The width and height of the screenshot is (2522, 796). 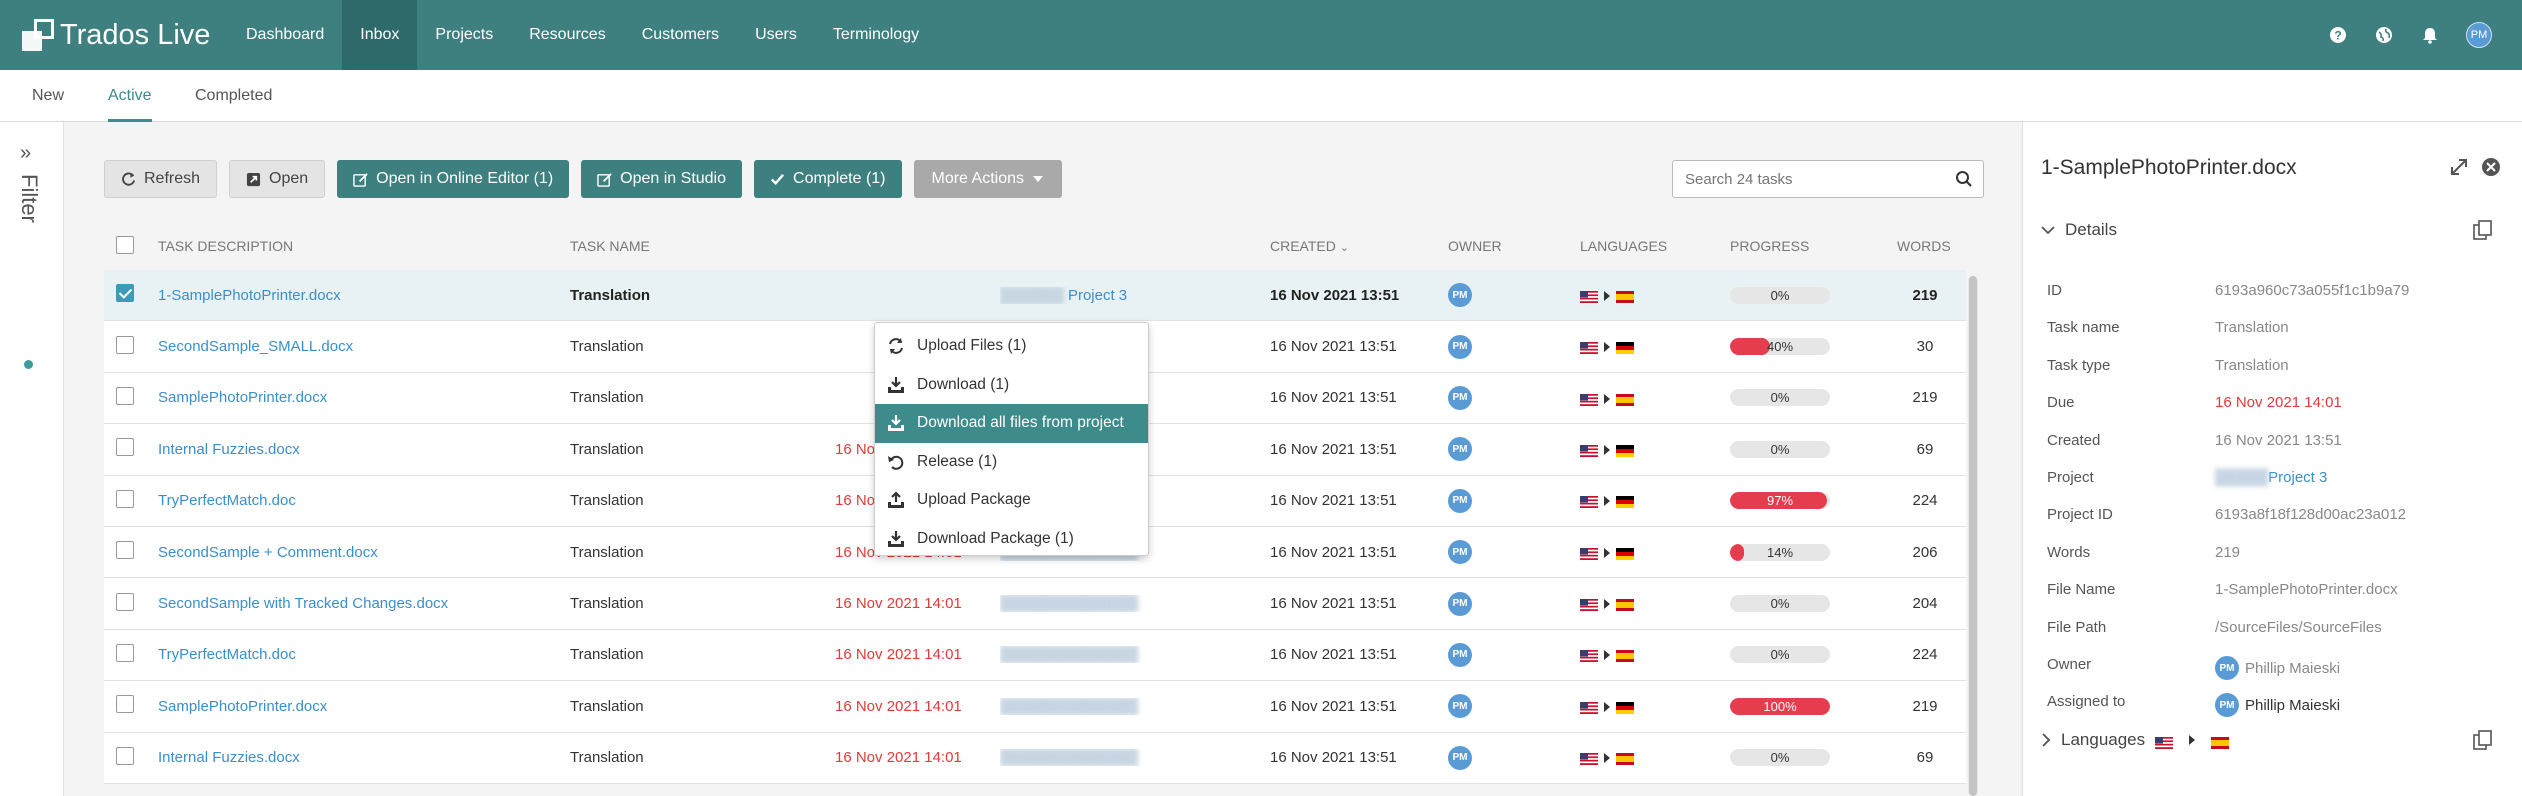 What do you see at coordinates (364, 246) in the screenshot?
I see `col-task-description: TASK DESCRIPTION` at bounding box center [364, 246].